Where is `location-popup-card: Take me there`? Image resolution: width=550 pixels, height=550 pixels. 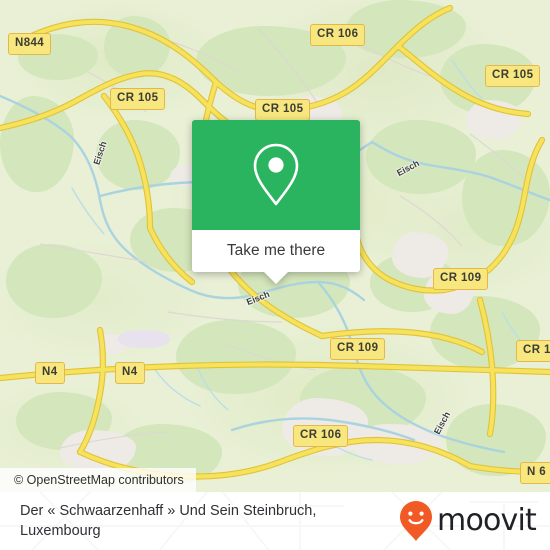
location-popup-card: Take me there is located at coordinates (276, 202).